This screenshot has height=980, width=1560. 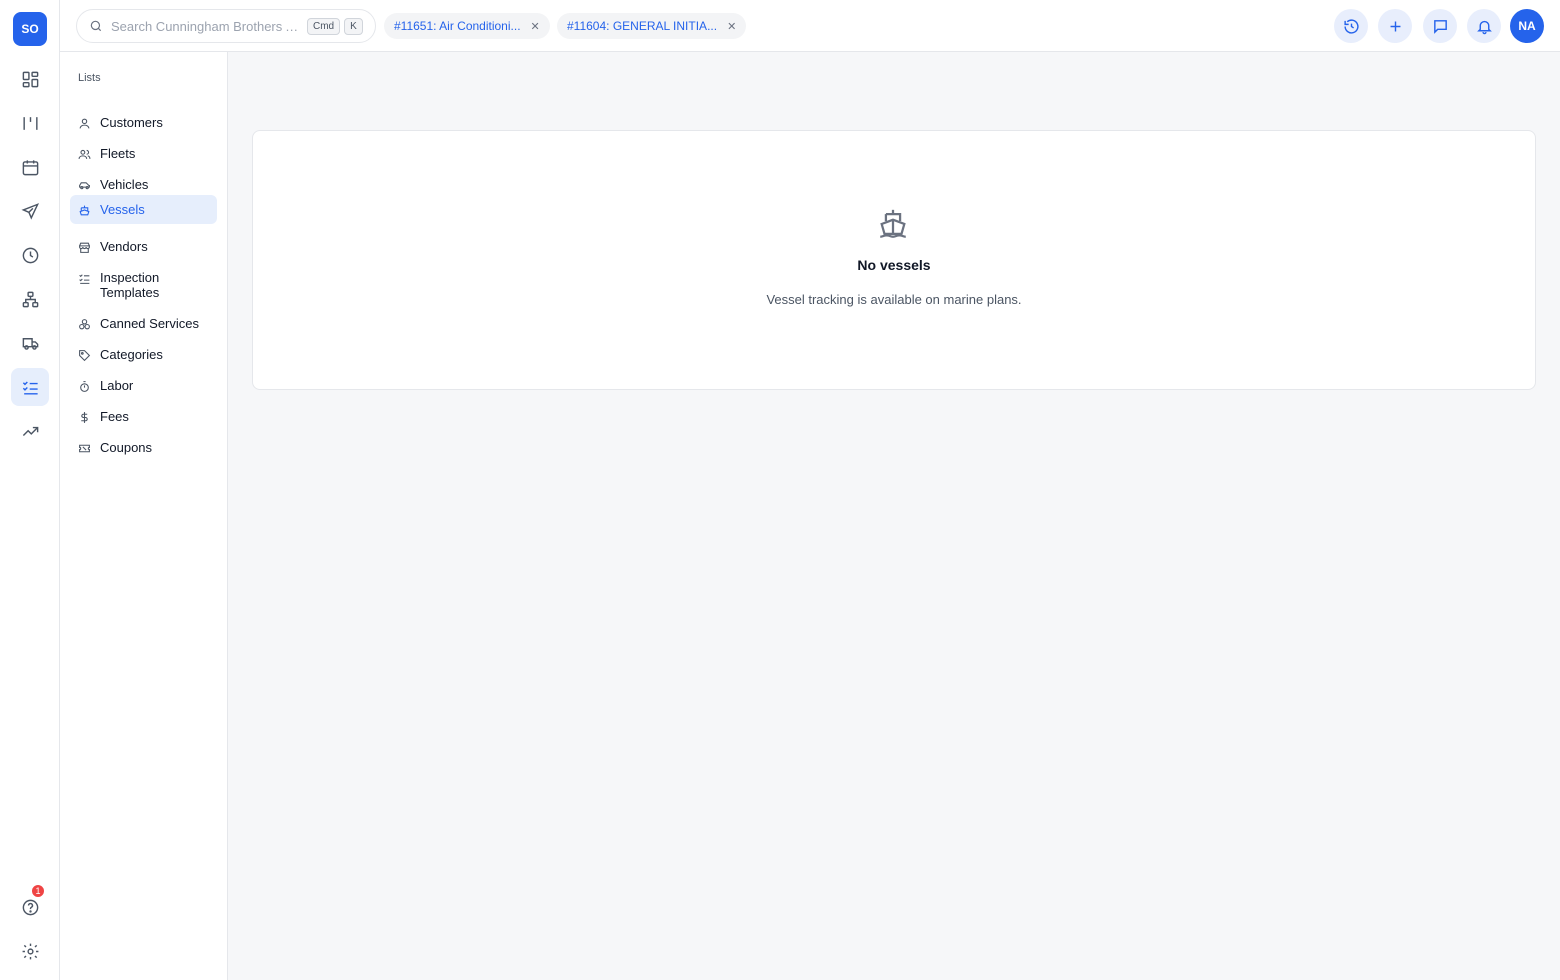 I want to click on messages-nav-button, so click(x=30, y=211).